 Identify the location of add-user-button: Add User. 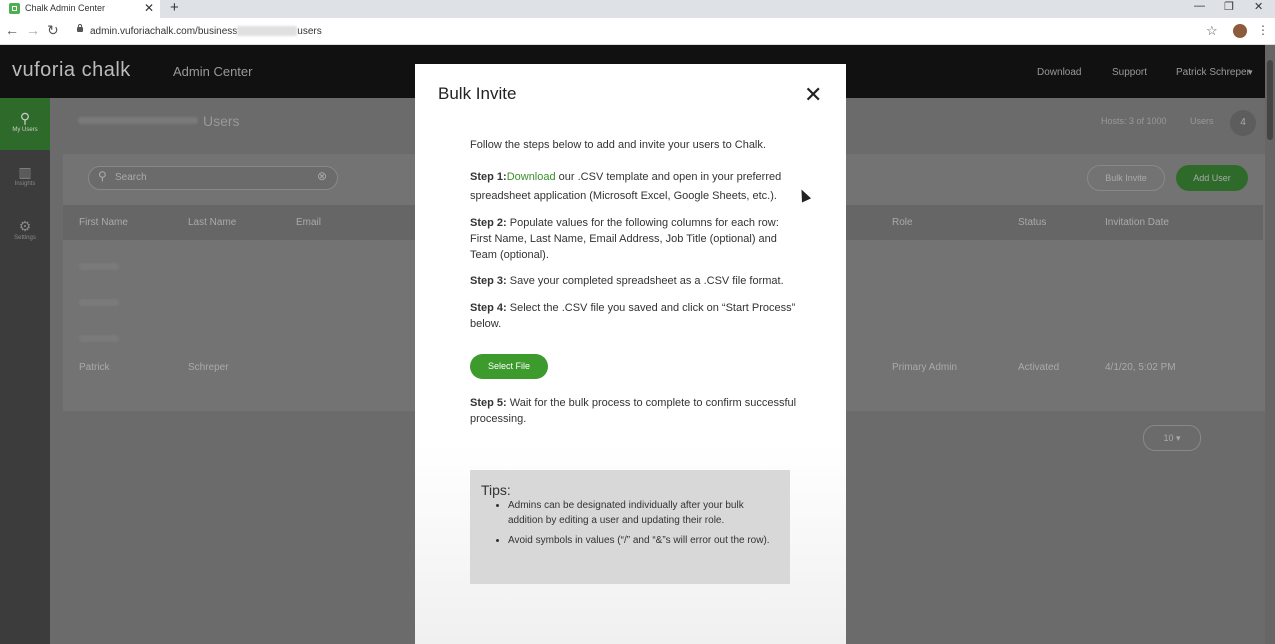
(1212, 178).